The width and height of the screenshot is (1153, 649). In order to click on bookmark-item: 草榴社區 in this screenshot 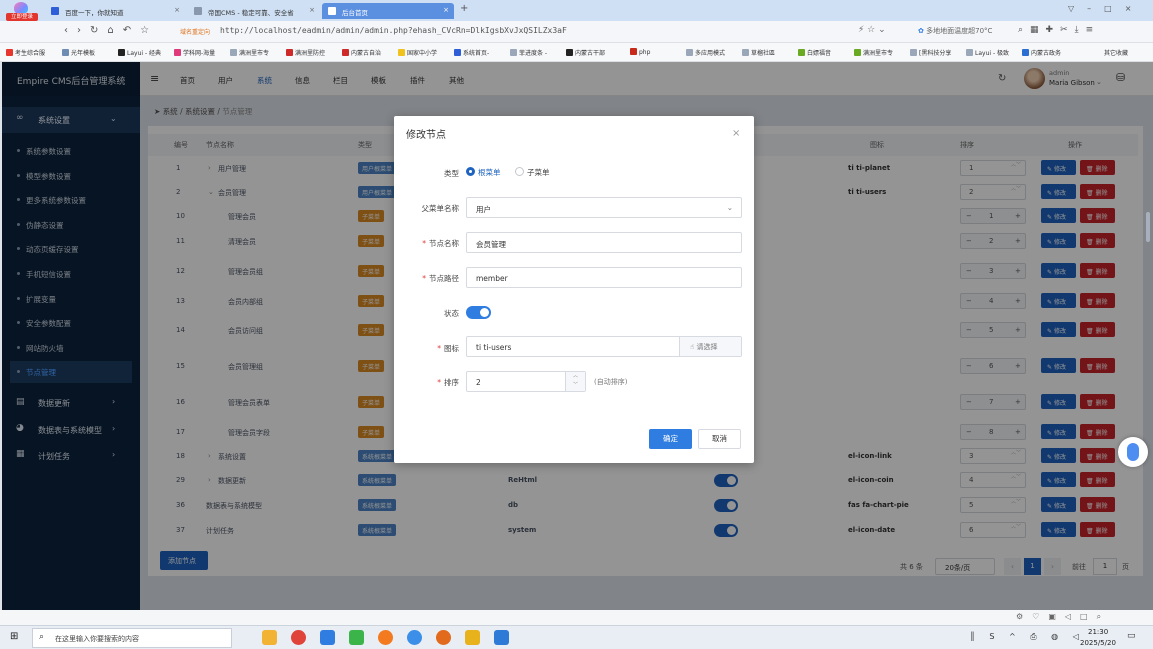, I will do `click(758, 52)`.